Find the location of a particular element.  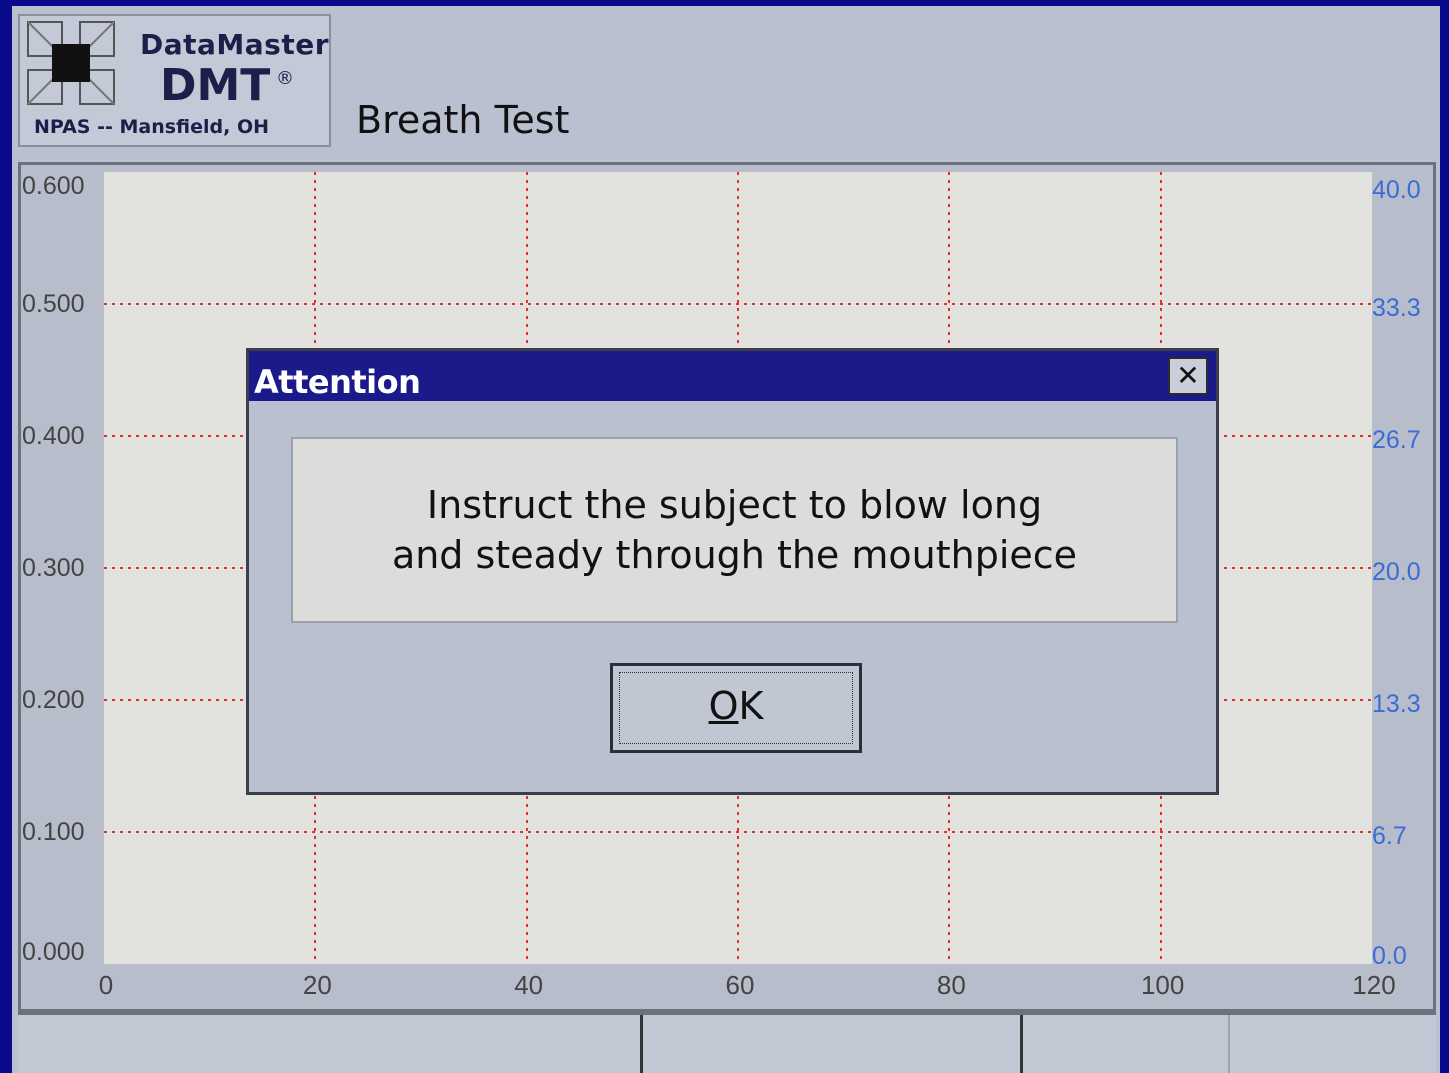

x-axis-tick-label: 120 is located at coordinates (1374, 985).